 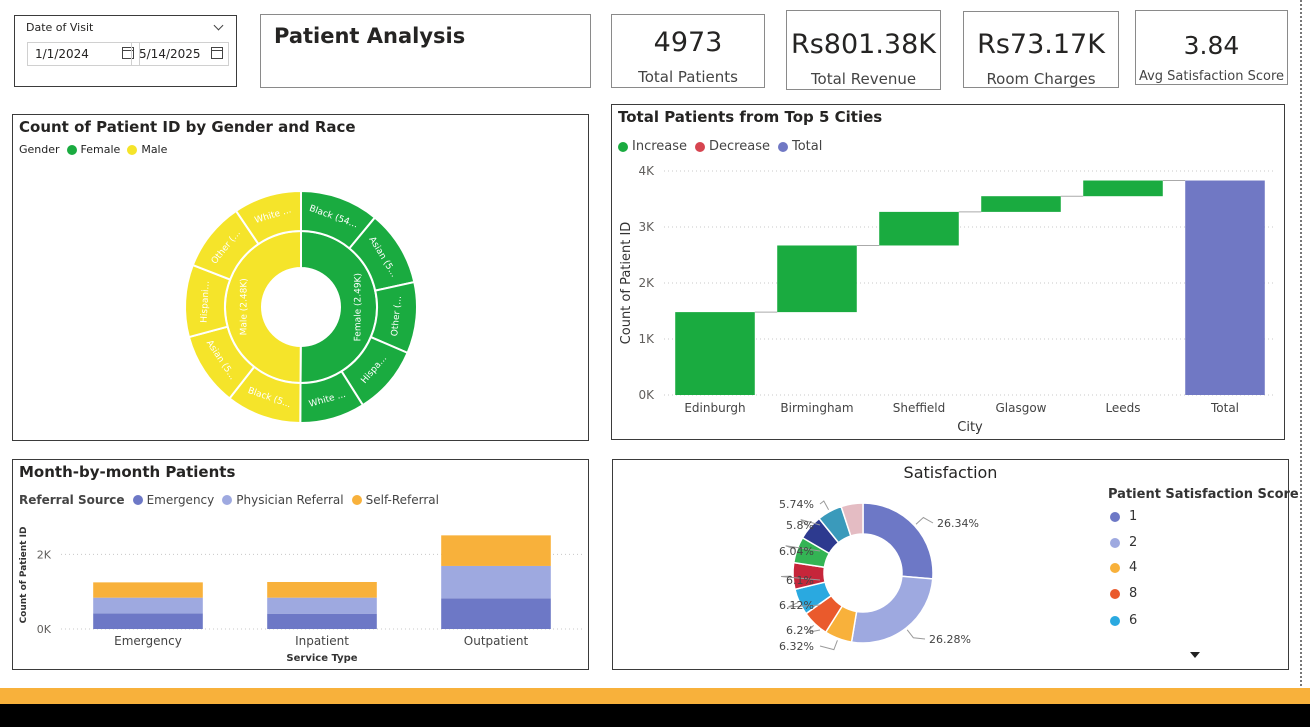 What do you see at coordinates (1041, 79) in the screenshot?
I see `kpi-label: Room Charges` at bounding box center [1041, 79].